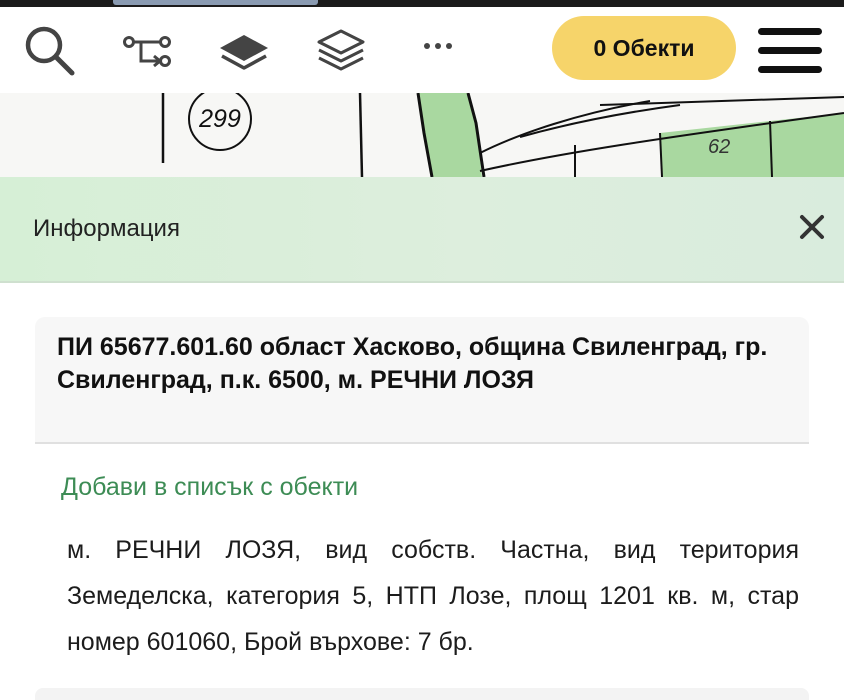 This screenshot has height=700, width=844. Describe the element at coordinates (644, 48) in the screenshot. I see `objects-button: 0 Обекти` at that location.